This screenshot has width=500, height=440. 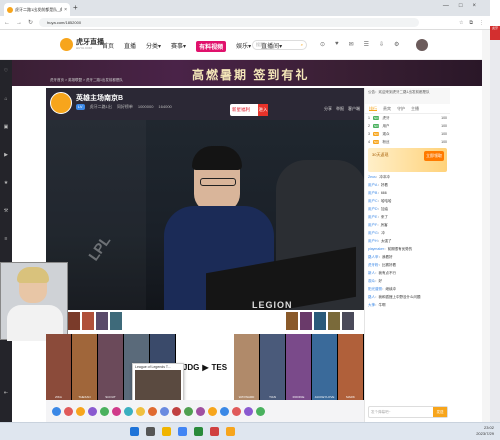 What do you see at coordinates (381, 44) in the screenshot?
I see `download-icon: ⇩` at bounding box center [381, 44].